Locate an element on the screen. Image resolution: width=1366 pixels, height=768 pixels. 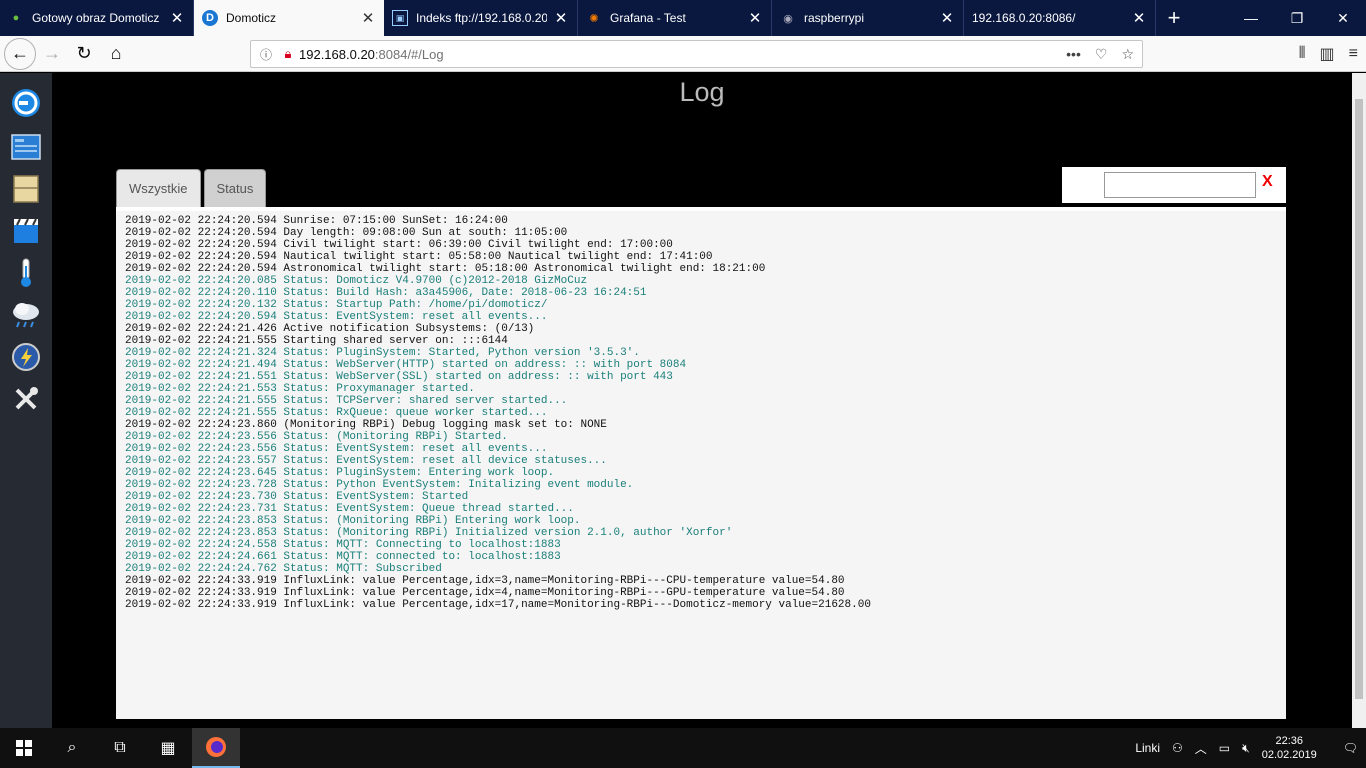
minimize-button: — is located at coordinates (1251, 18).